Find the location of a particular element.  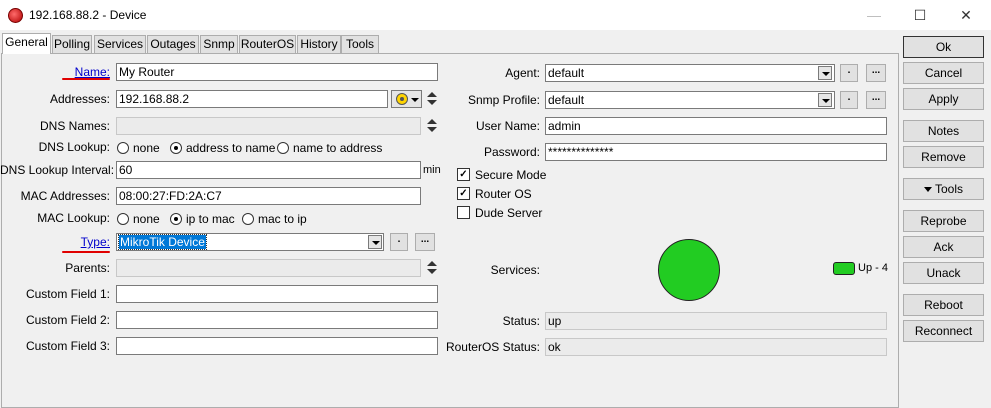

agent-open-button: . is located at coordinates (849, 73).